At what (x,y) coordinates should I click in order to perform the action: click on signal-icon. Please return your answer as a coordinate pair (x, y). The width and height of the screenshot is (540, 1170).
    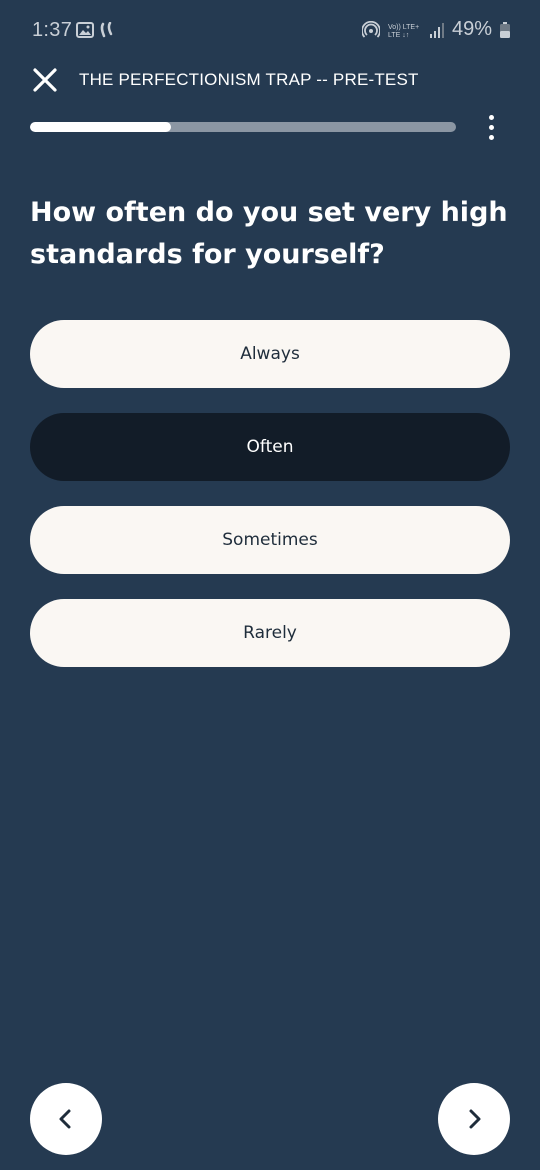
    Looking at the image, I should click on (436, 30).